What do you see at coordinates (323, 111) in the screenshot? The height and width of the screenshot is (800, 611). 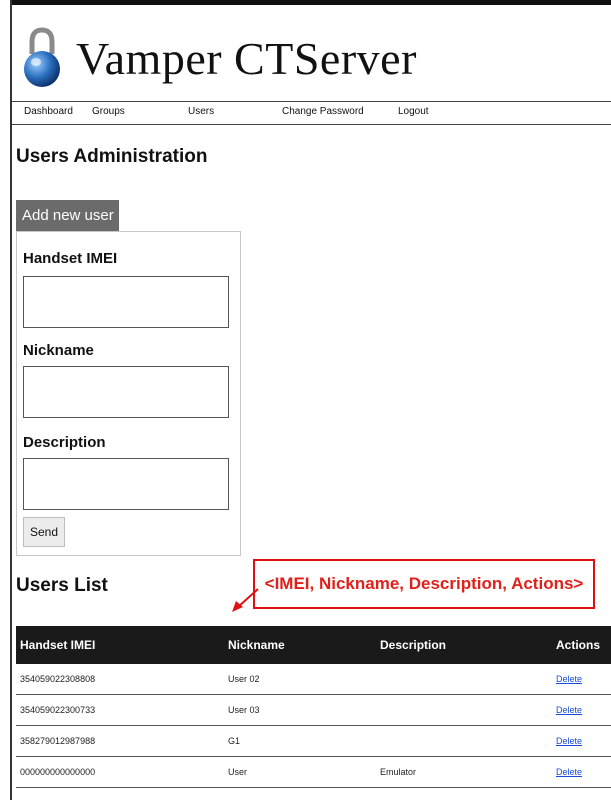 I see `nav-change-password: Change Password` at bounding box center [323, 111].